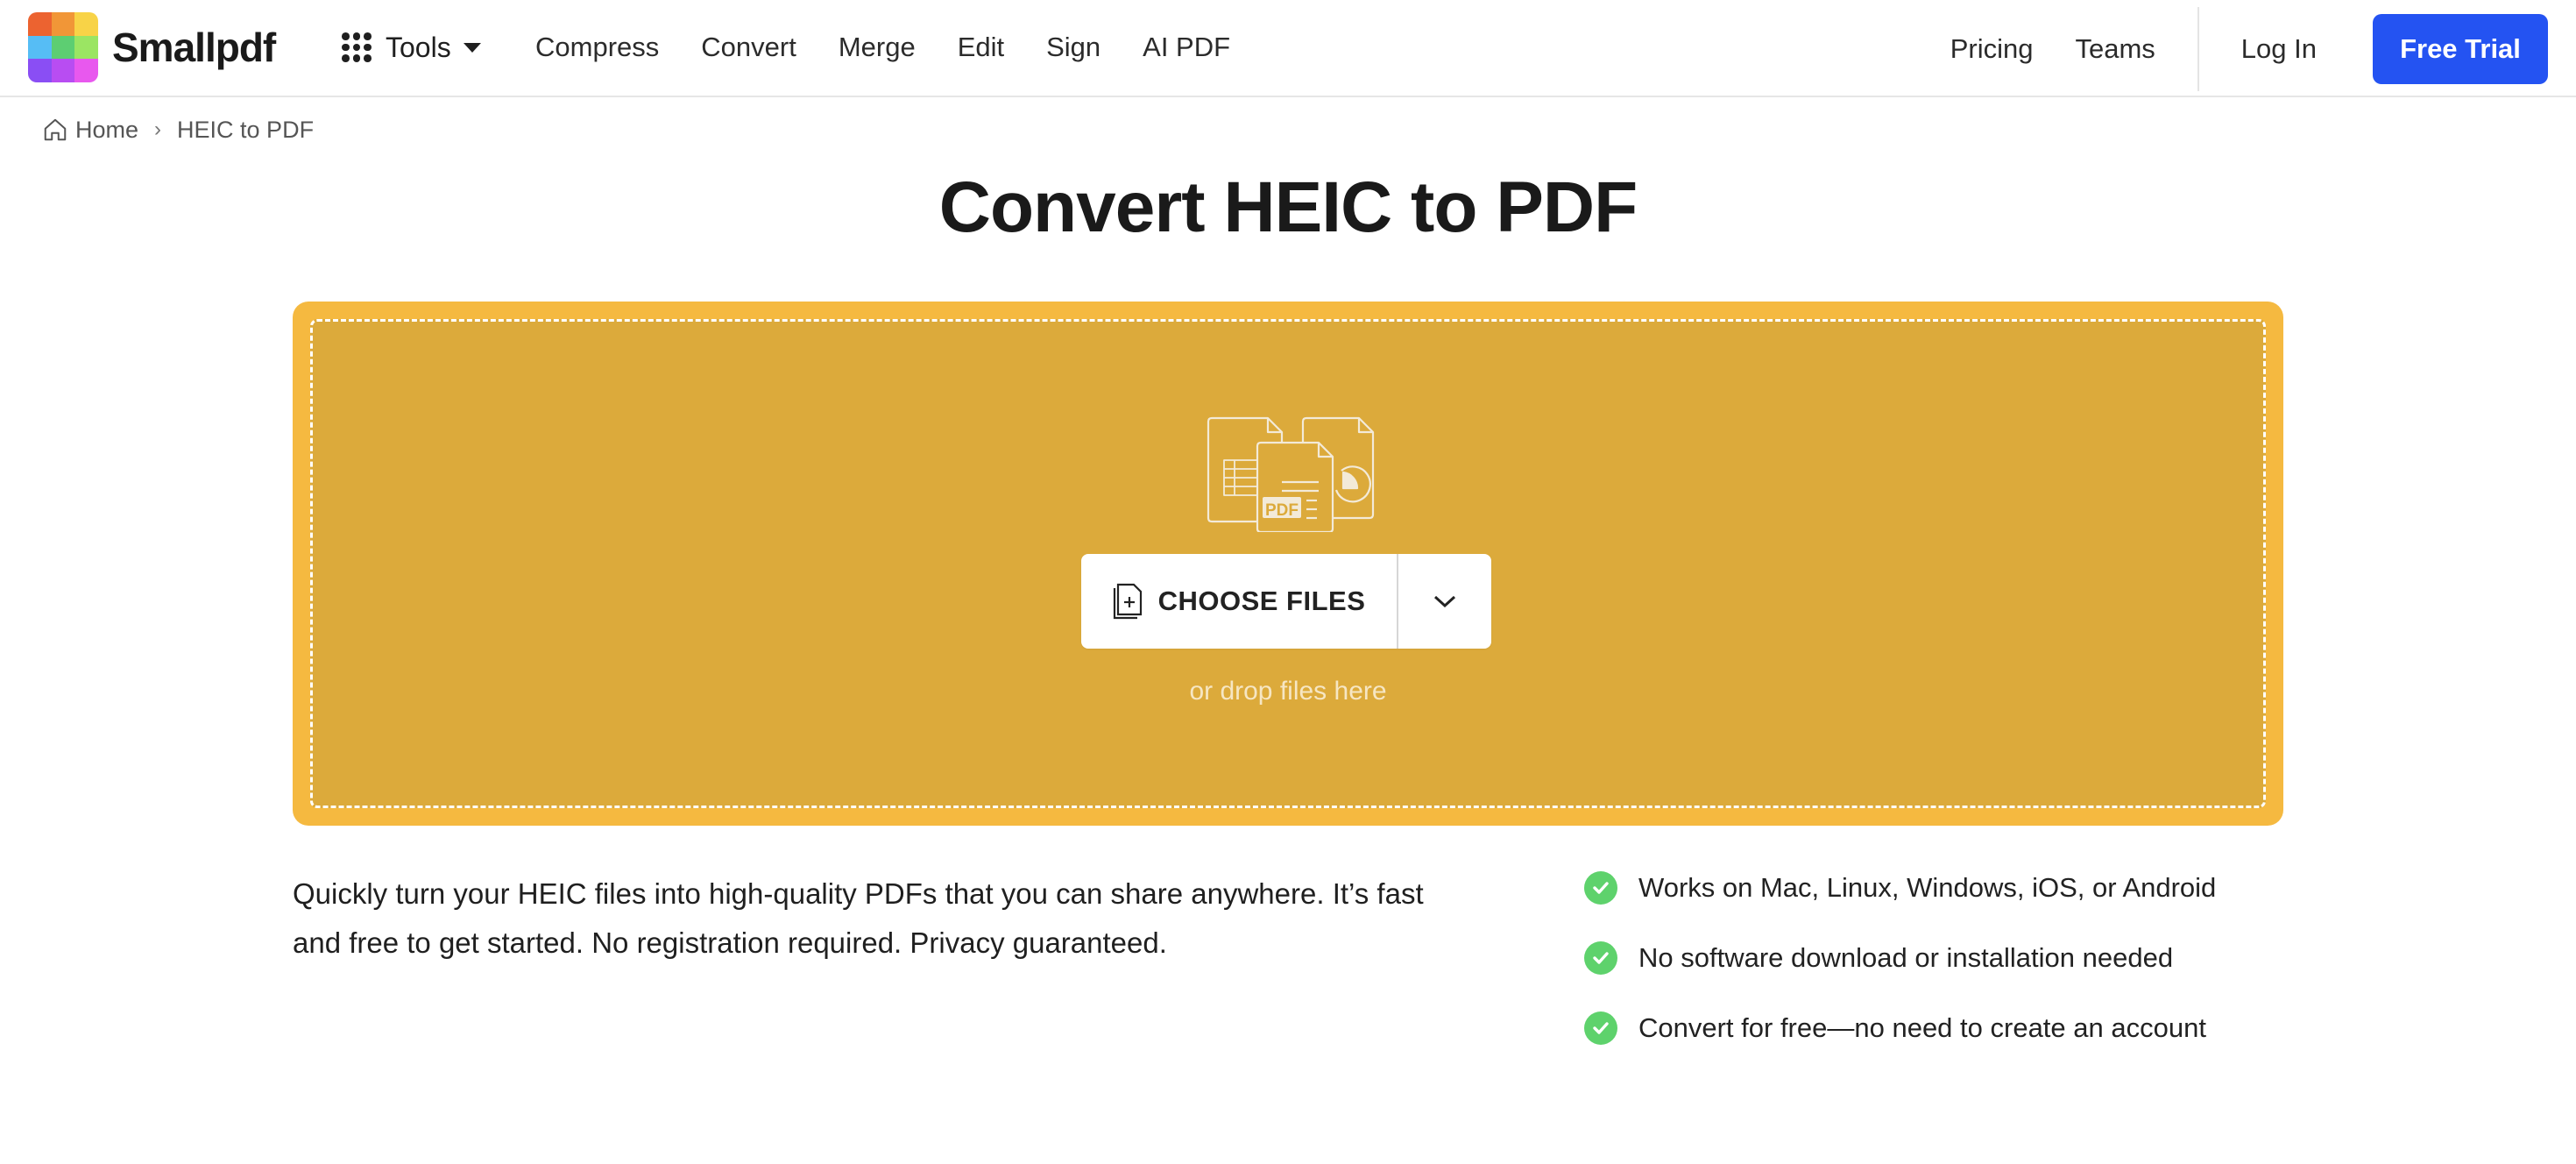 The width and height of the screenshot is (2576, 1164). I want to click on drop-hint: or drop files here, so click(1288, 691).